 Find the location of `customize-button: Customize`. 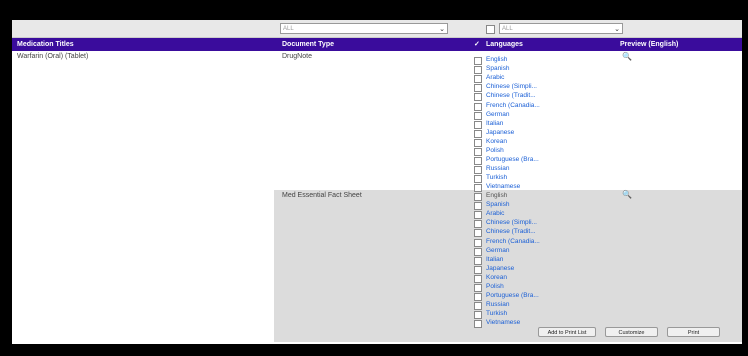

customize-button: Customize is located at coordinates (631, 332).